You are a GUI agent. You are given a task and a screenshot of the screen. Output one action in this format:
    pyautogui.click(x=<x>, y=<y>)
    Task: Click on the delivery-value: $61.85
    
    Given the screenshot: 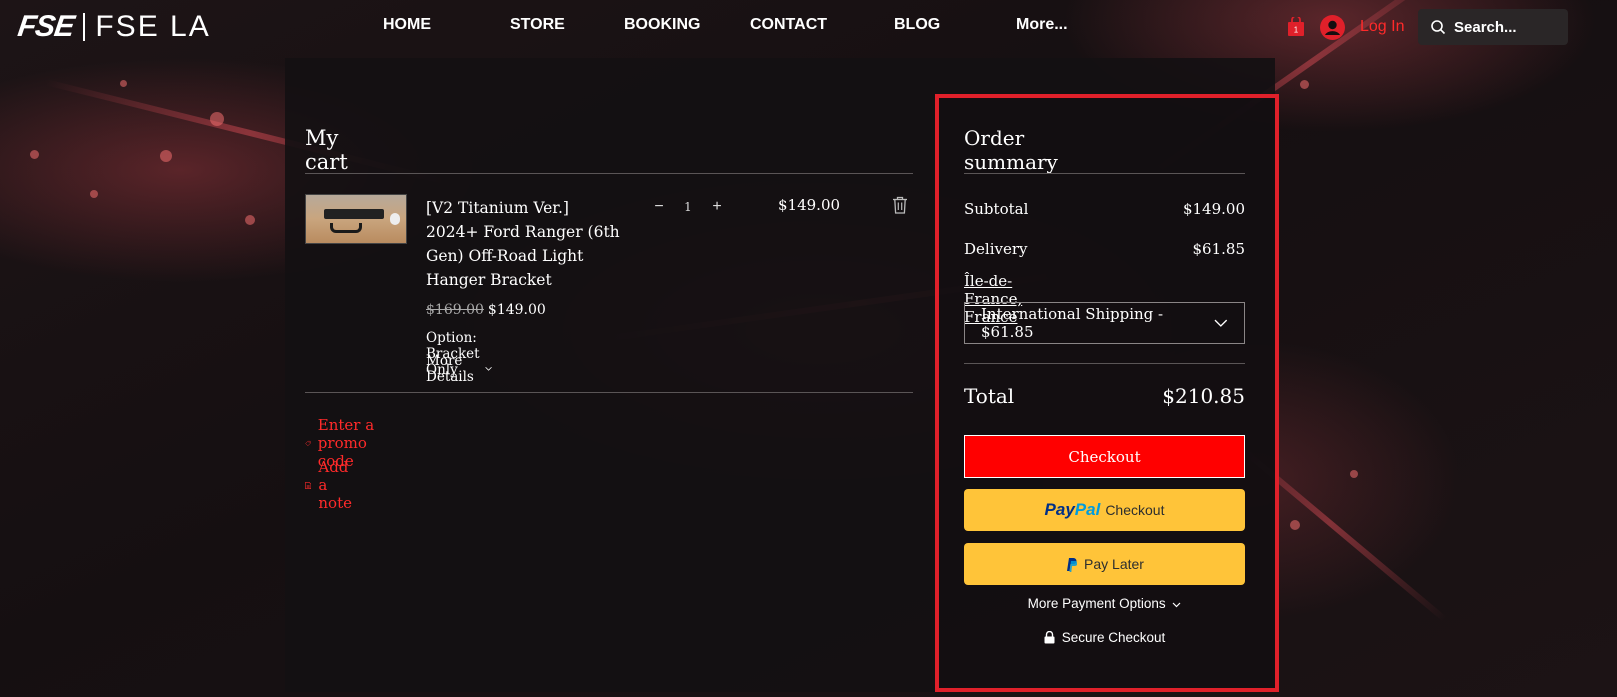 What is the action you would take?
    pyautogui.click(x=1219, y=249)
    